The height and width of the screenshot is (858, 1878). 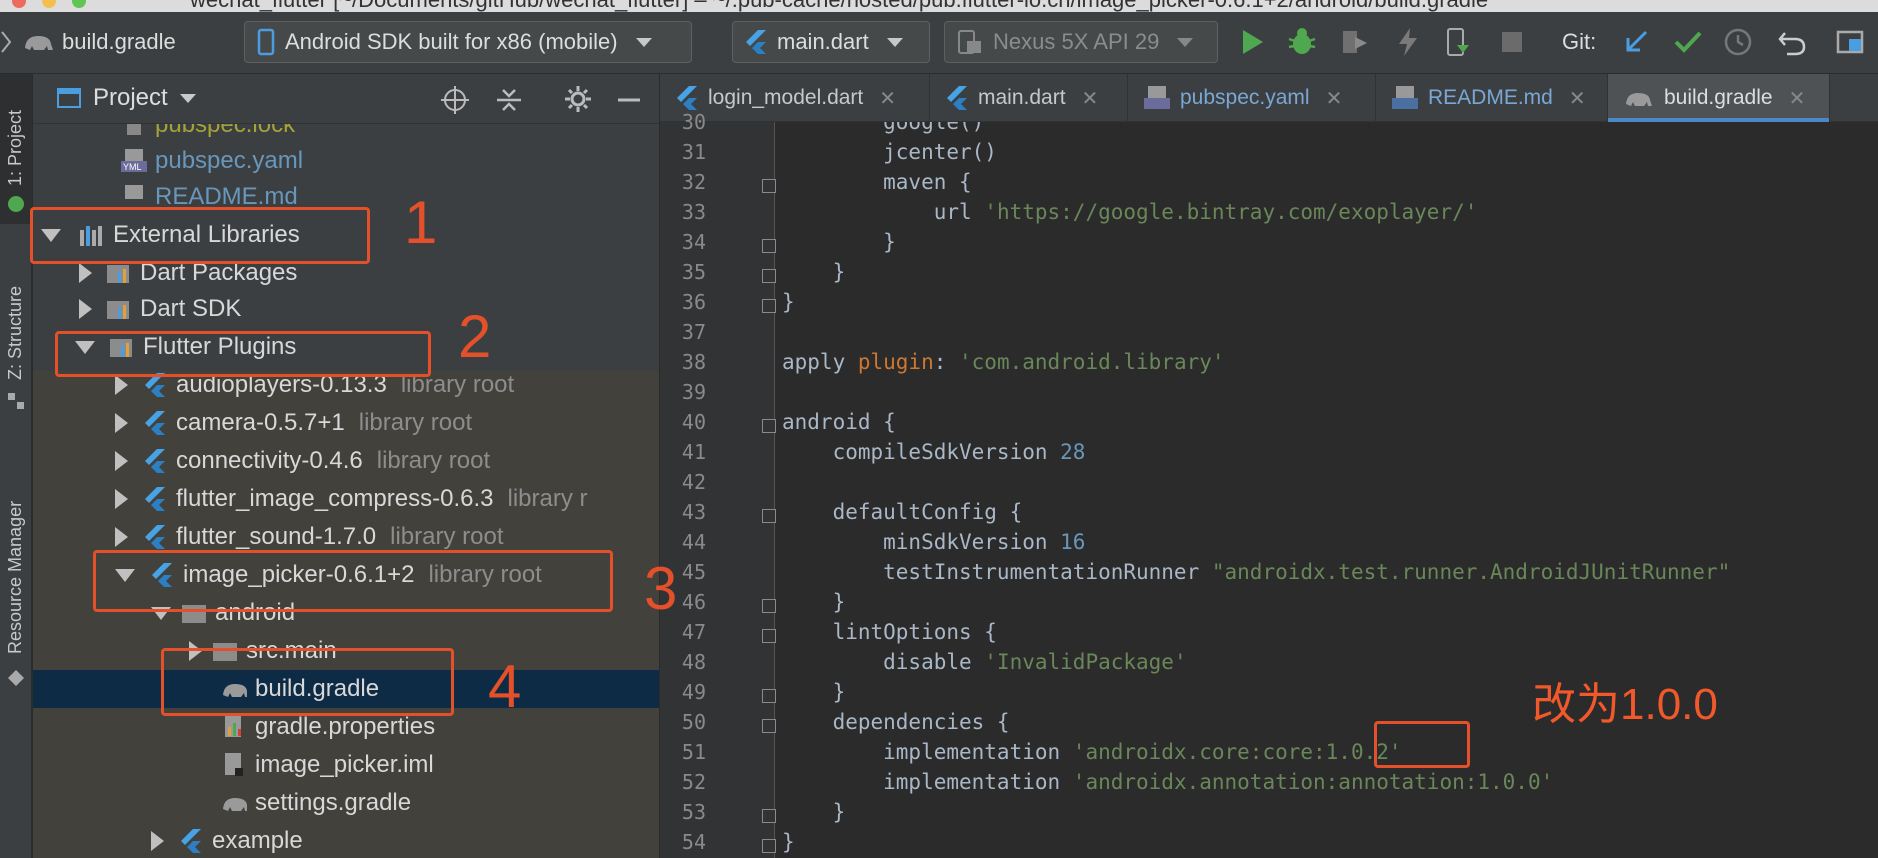 What do you see at coordinates (1029, 98) in the screenshot?
I see `tab-main-dart: main.dart ✕` at bounding box center [1029, 98].